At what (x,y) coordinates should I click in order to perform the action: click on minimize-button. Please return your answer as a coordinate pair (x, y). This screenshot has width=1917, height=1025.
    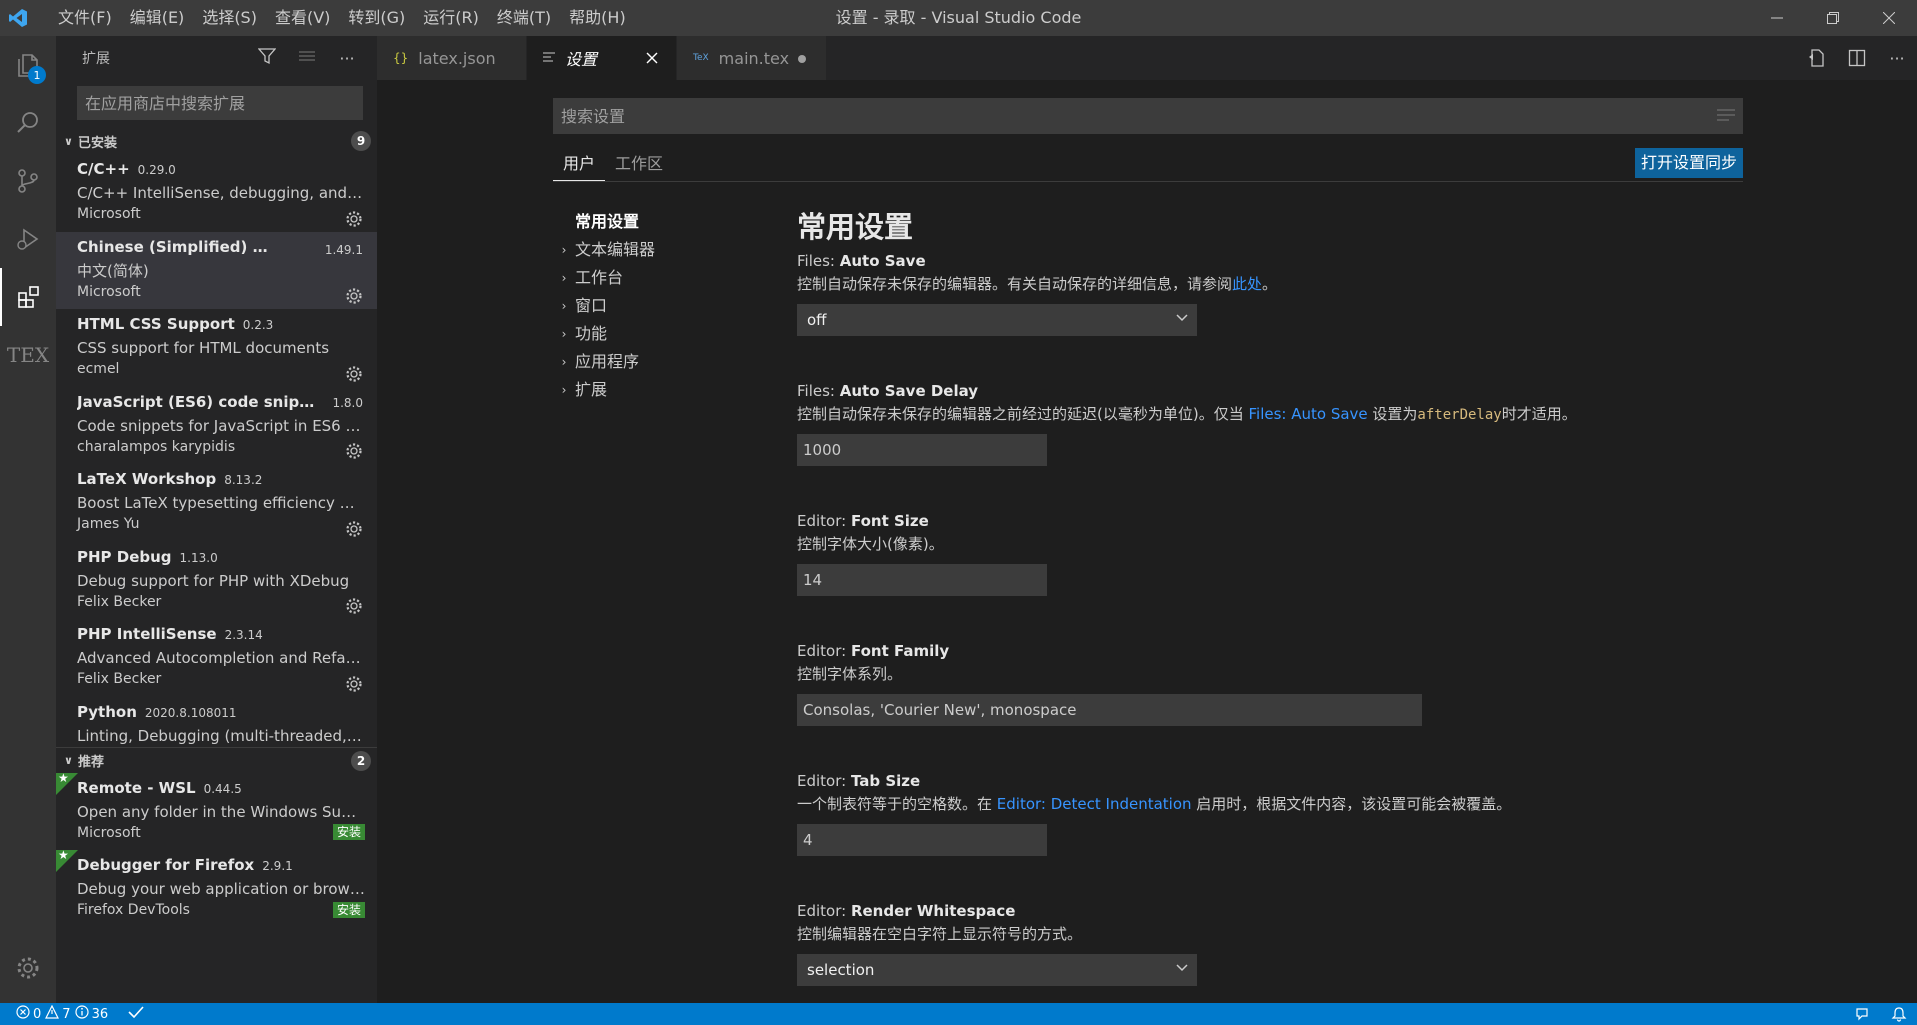
    Looking at the image, I should click on (1777, 18).